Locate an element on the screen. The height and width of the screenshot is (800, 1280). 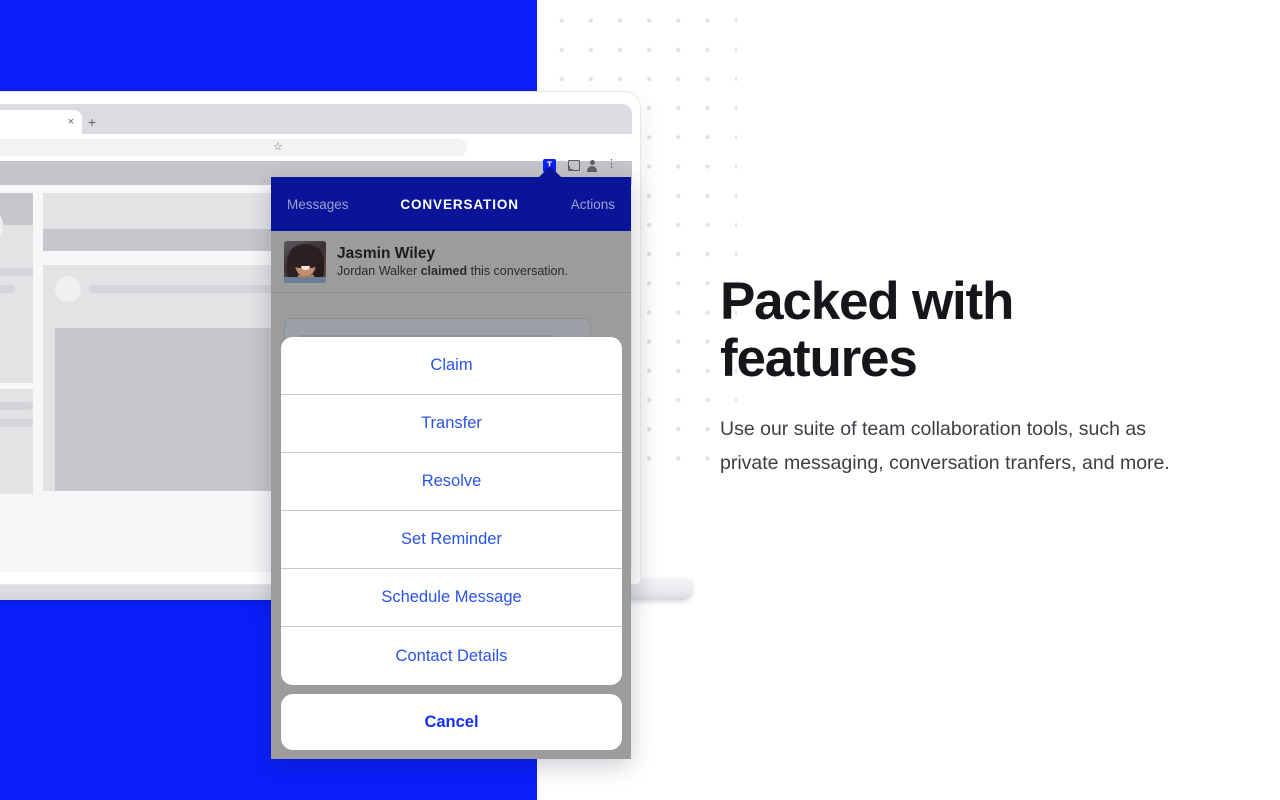
sidebar-cover-placeholder is located at coordinates (16, 209).